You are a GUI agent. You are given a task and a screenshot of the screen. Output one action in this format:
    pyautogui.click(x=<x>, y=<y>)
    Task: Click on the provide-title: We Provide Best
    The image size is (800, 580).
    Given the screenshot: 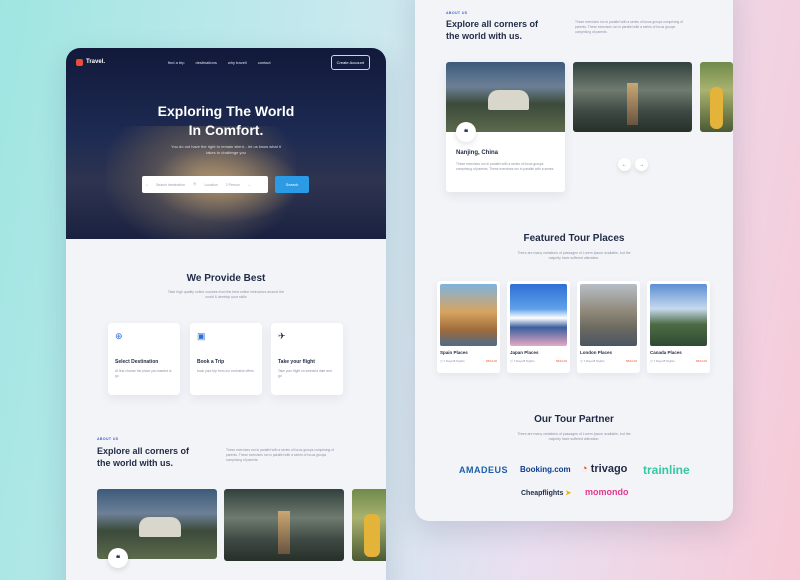 What is the action you would take?
    pyautogui.click(x=226, y=278)
    